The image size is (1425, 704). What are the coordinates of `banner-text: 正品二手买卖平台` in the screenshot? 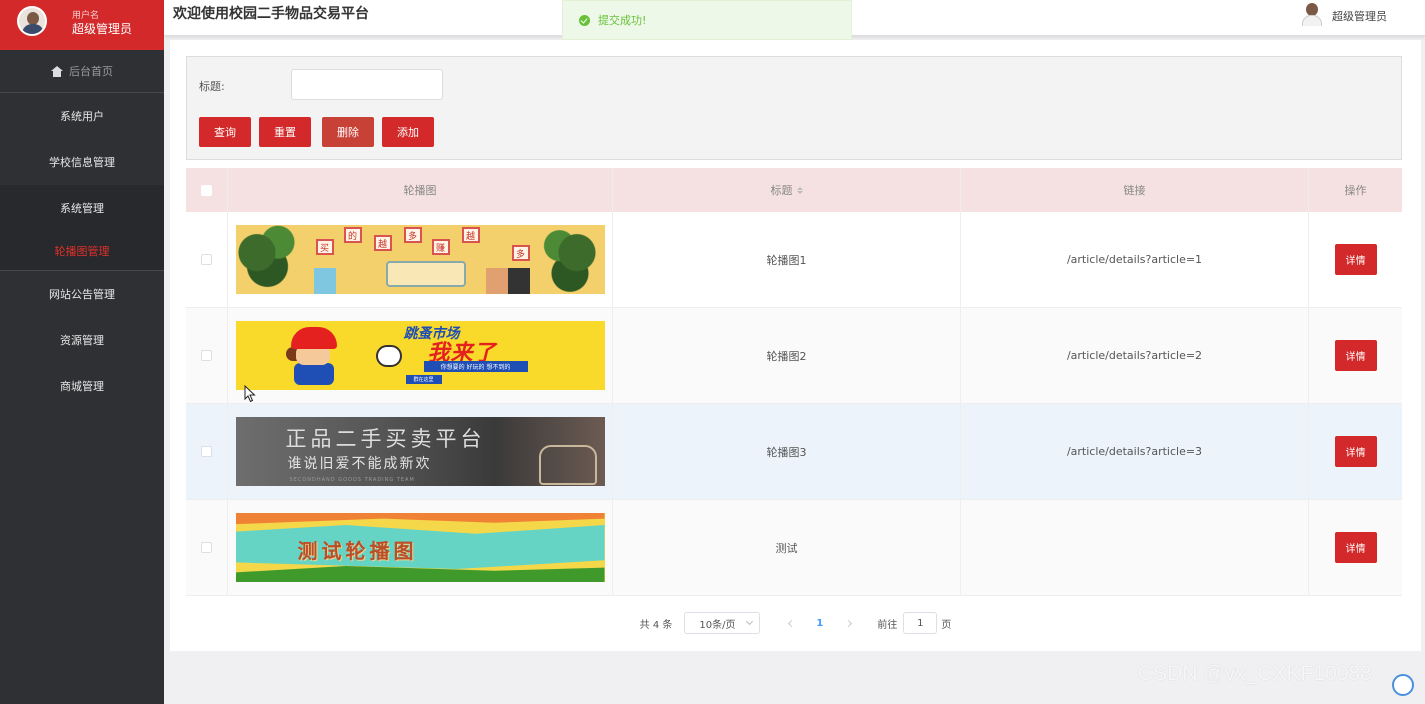 It's located at (385, 439).